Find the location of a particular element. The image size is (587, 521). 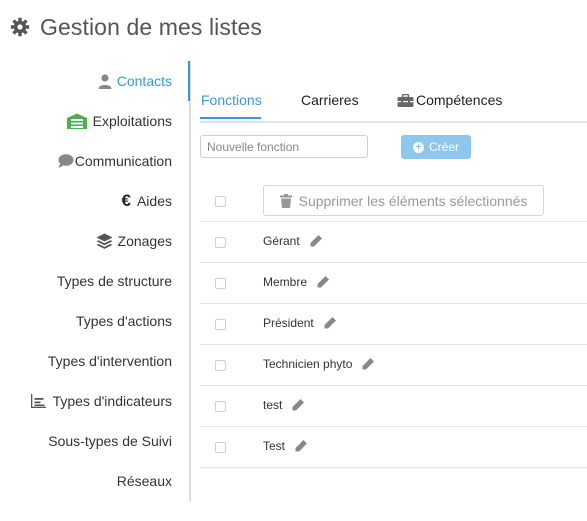

chart-icon is located at coordinates (38, 401).